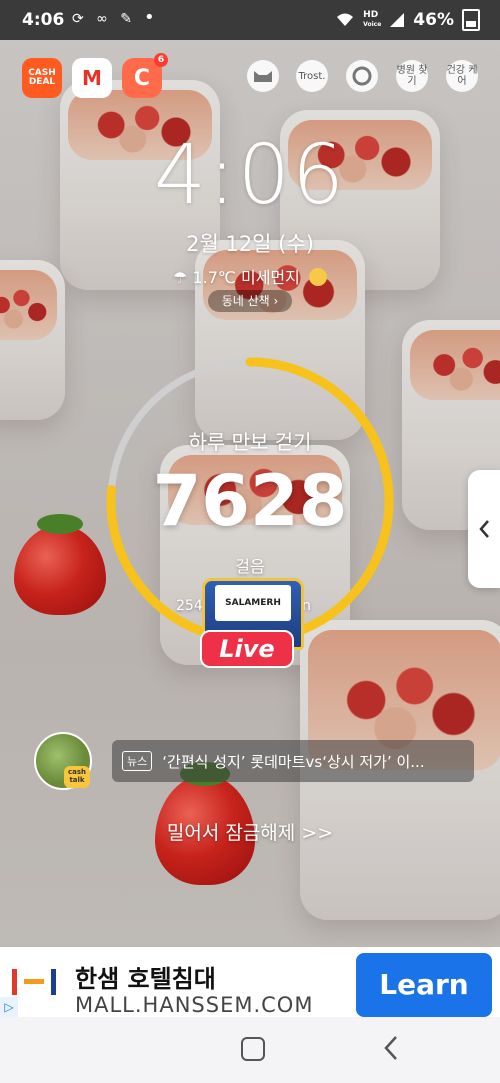 The image size is (500, 1083). What do you see at coordinates (250, 20) in the screenshot?
I see `status-bar: 4:06 ⟳ ∞ ✎ • HD Voice 46%` at bounding box center [250, 20].